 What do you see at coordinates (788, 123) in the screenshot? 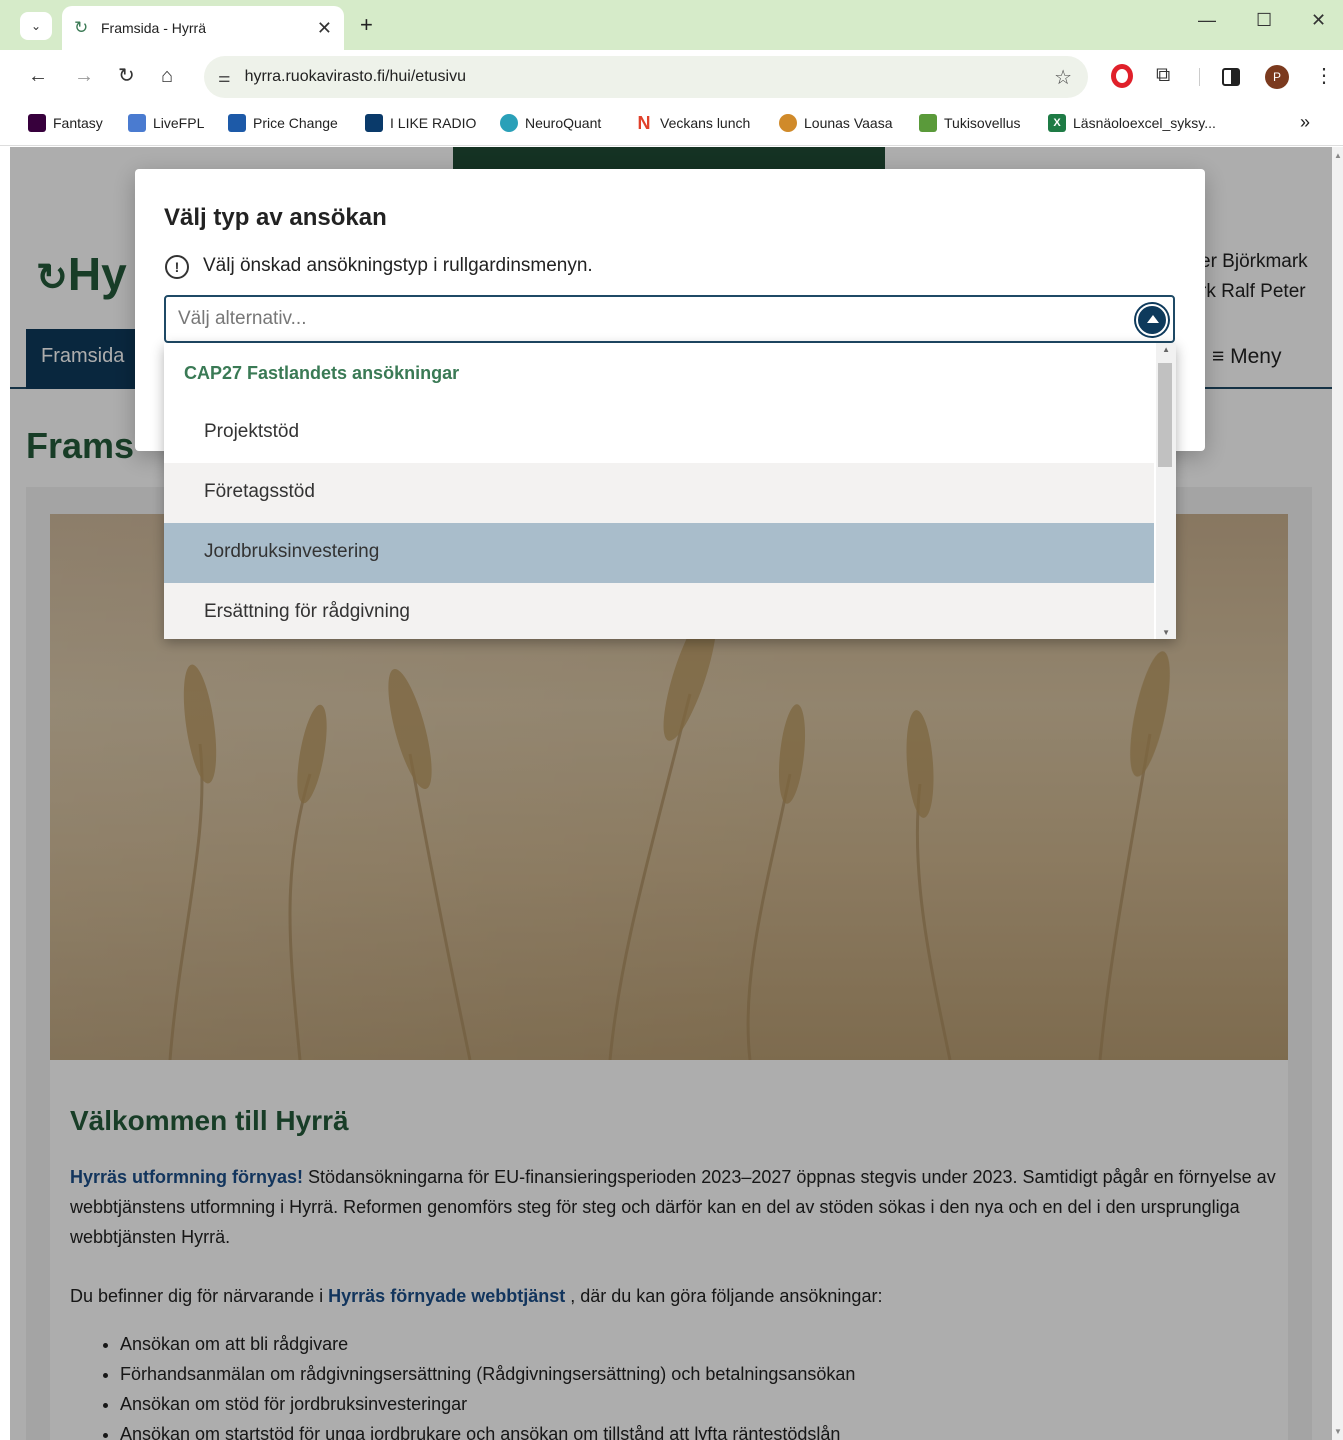
I see `lounas-icon` at bounding box center [788, 123].